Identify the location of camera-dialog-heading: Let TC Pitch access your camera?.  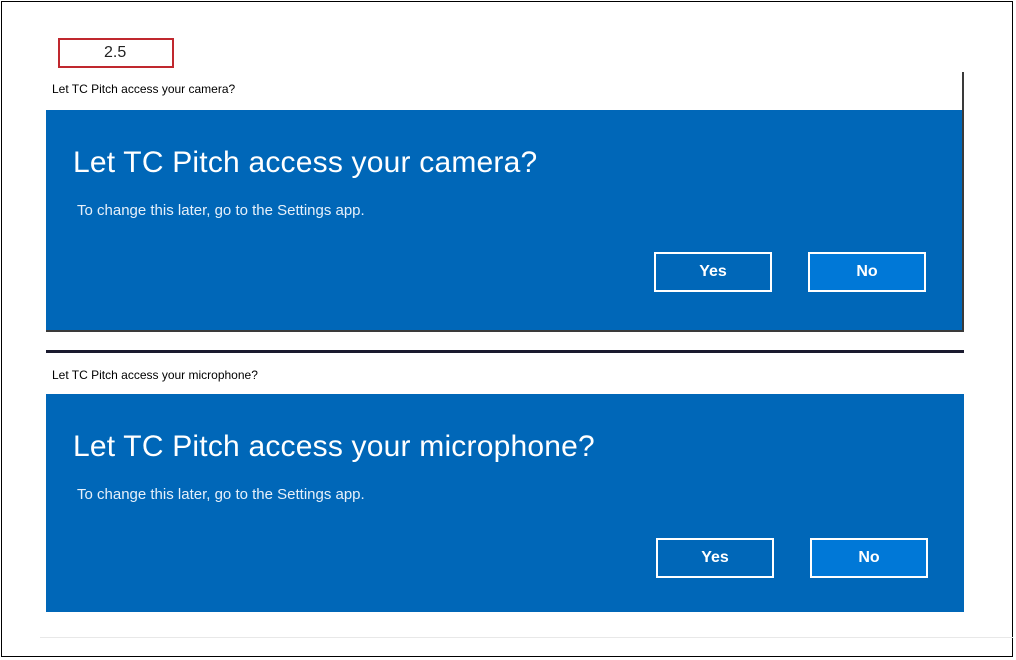
(305, 162).